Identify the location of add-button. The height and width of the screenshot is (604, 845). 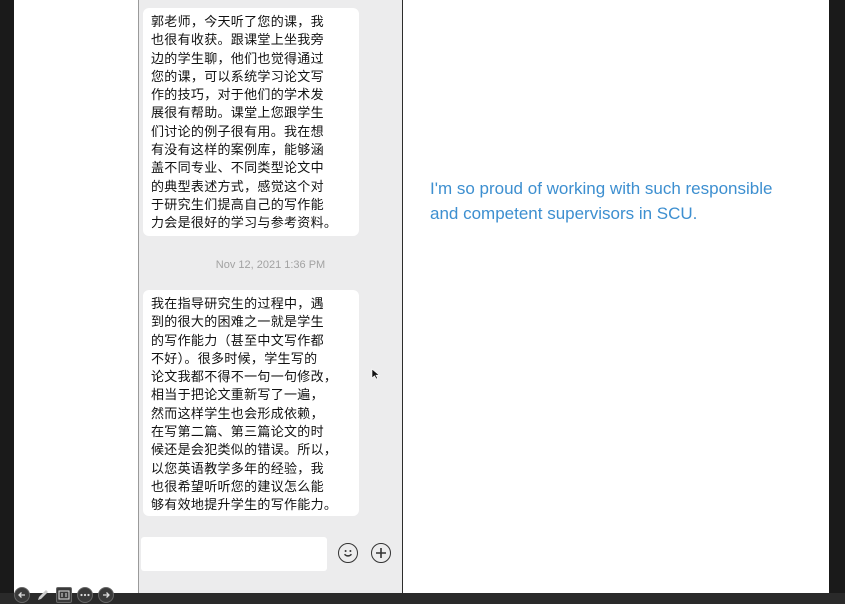
(381, 553).